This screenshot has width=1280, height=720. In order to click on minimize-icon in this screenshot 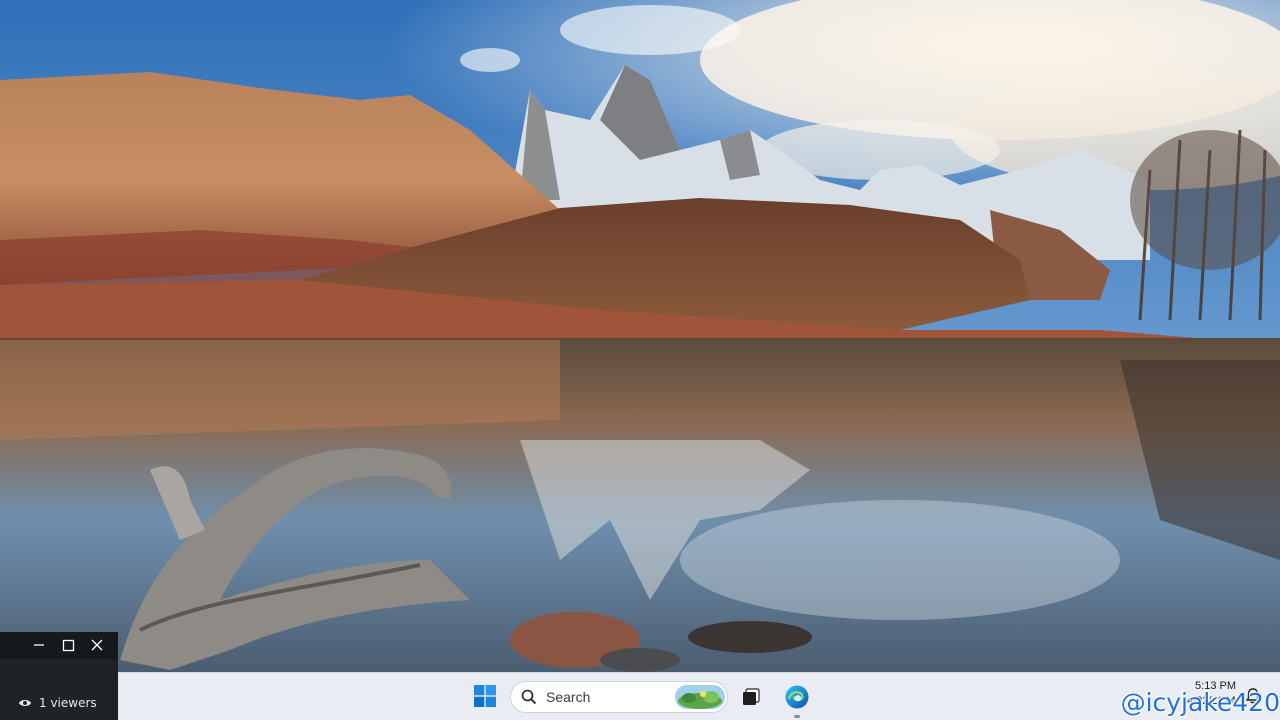, I will do `click(39, 645)`.